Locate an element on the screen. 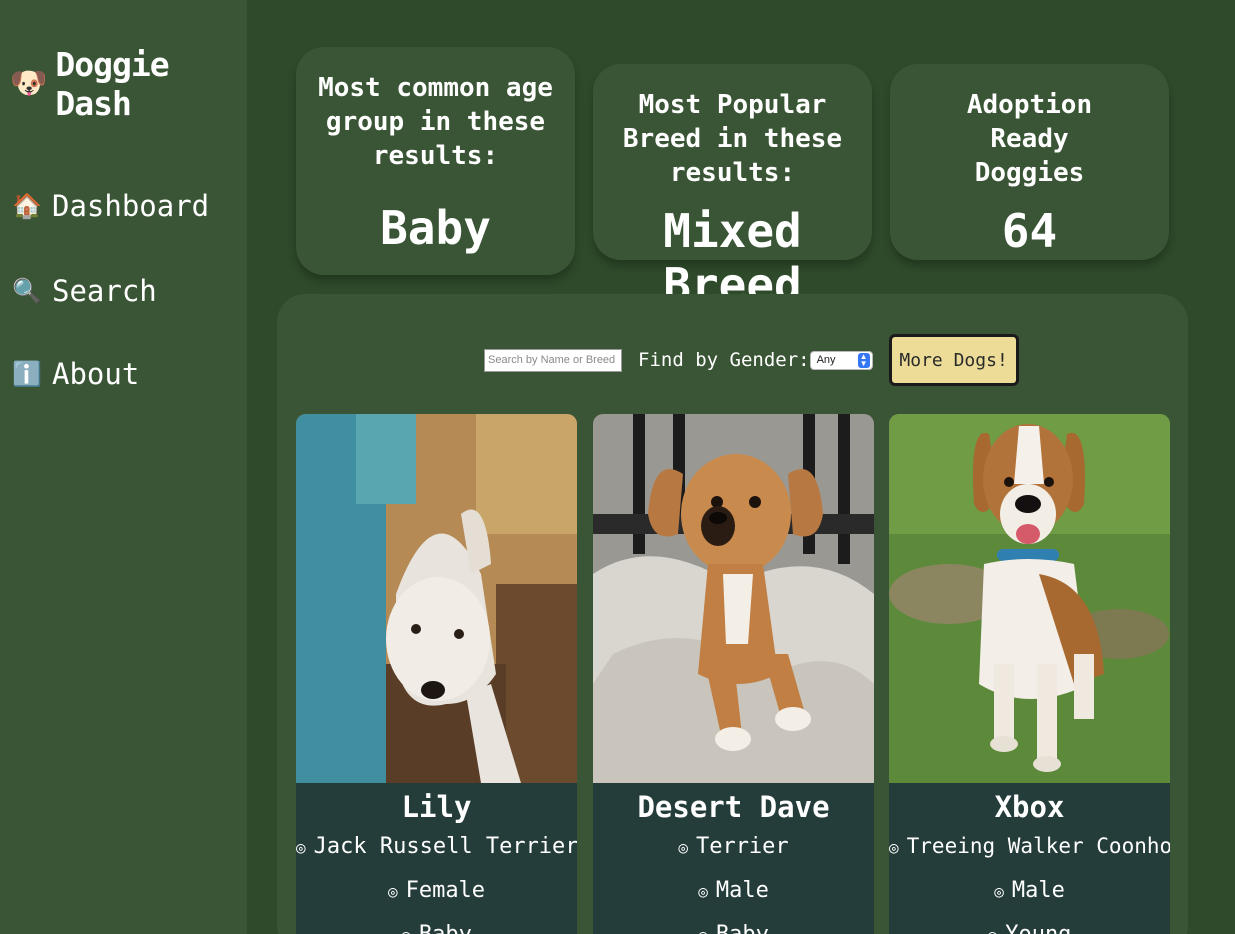  sidebar-item-about: ℹ️ About is located at coordinates (75, 374).